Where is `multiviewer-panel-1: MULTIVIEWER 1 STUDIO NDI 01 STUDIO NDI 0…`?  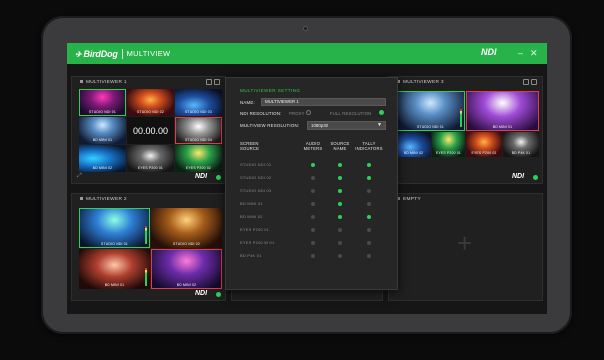
multiviewer-panel-1: MULTIVIEWER 1 STUDIO NDI 01 STUDIO NDI 0… is located at coordinates (148, 130).